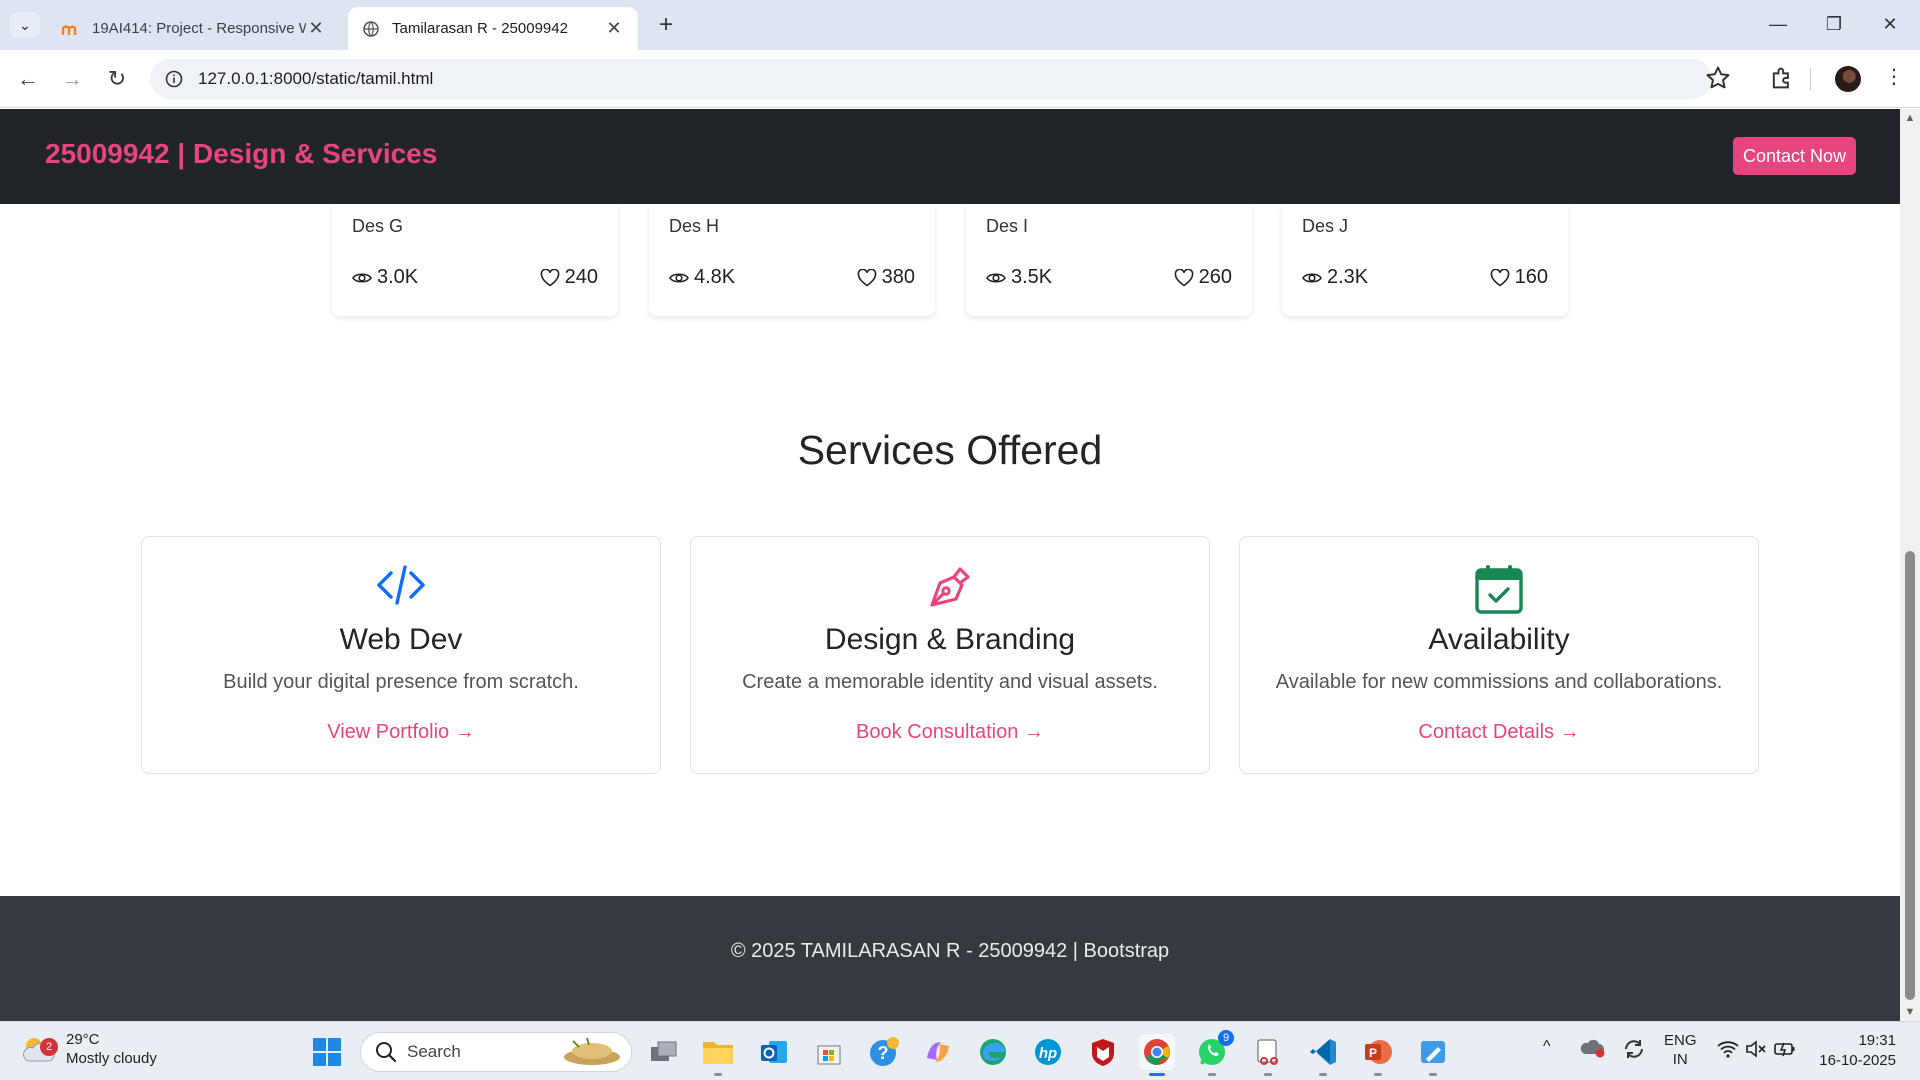 This screenshot has height=1080, width=1920. I want to click on sync-icon, so click(1634, 1051).